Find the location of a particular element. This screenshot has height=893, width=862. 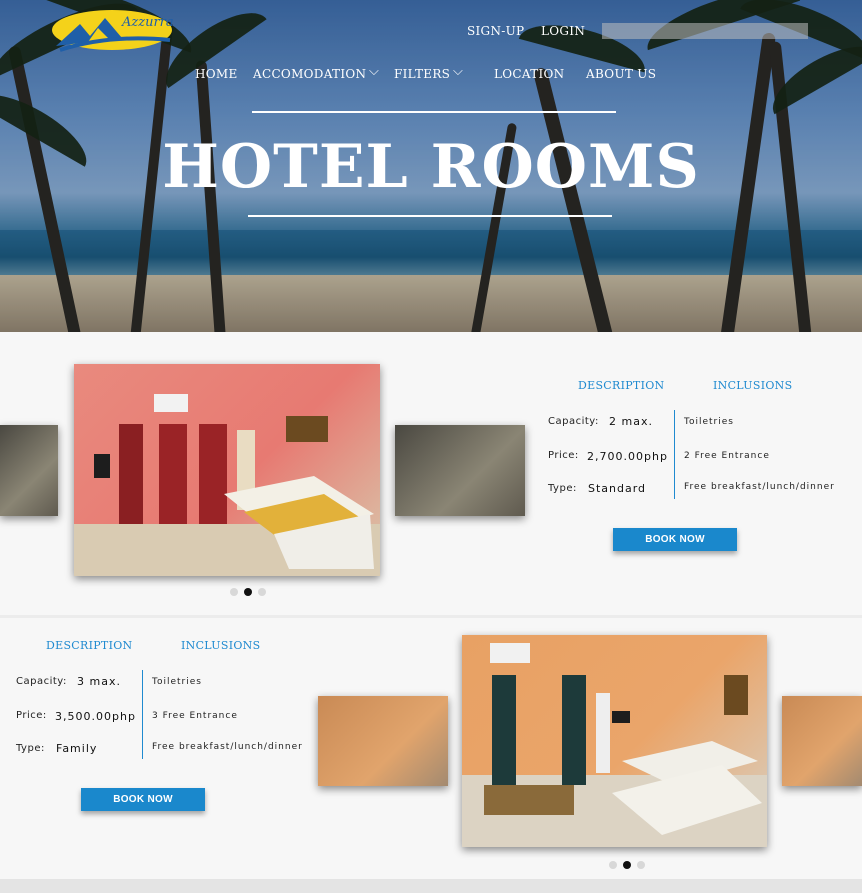

logo-wordmark: Azzurra is located at coordinates (147, 22).